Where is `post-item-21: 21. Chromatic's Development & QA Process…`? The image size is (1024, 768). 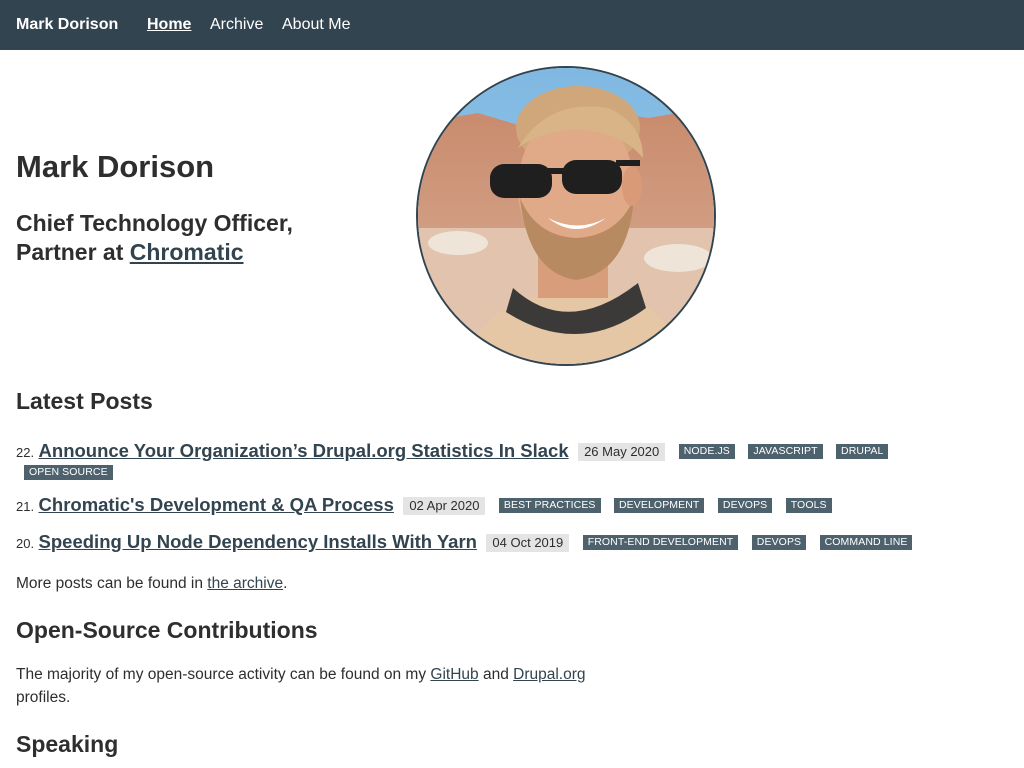 post-item-21: 21. Chromatic's Development & QA Process… is located at coordinates (424, 505).